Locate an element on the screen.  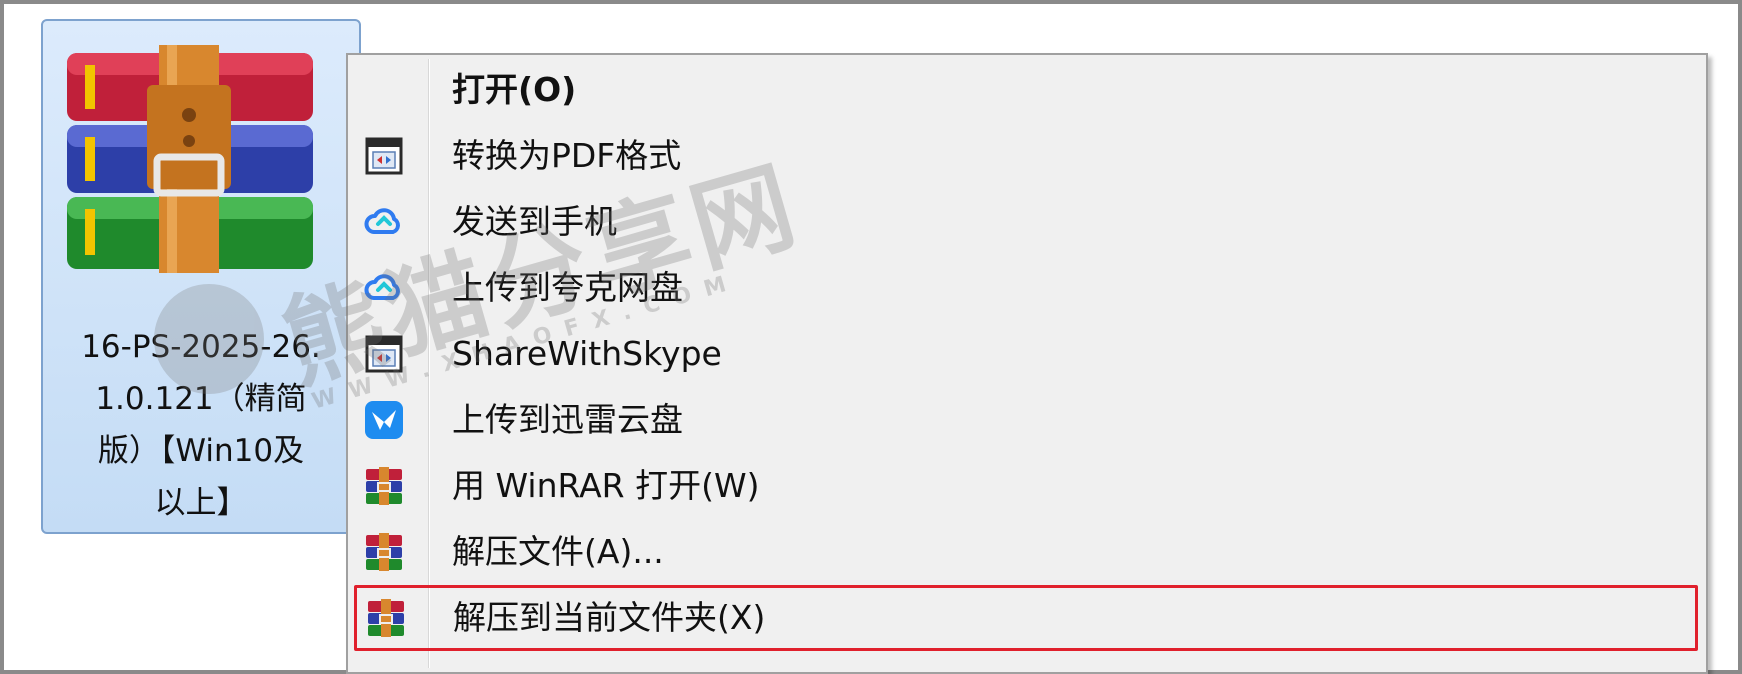
menu-item-share-skype: ShareWithSkype is located at coordinates (1027, 354).